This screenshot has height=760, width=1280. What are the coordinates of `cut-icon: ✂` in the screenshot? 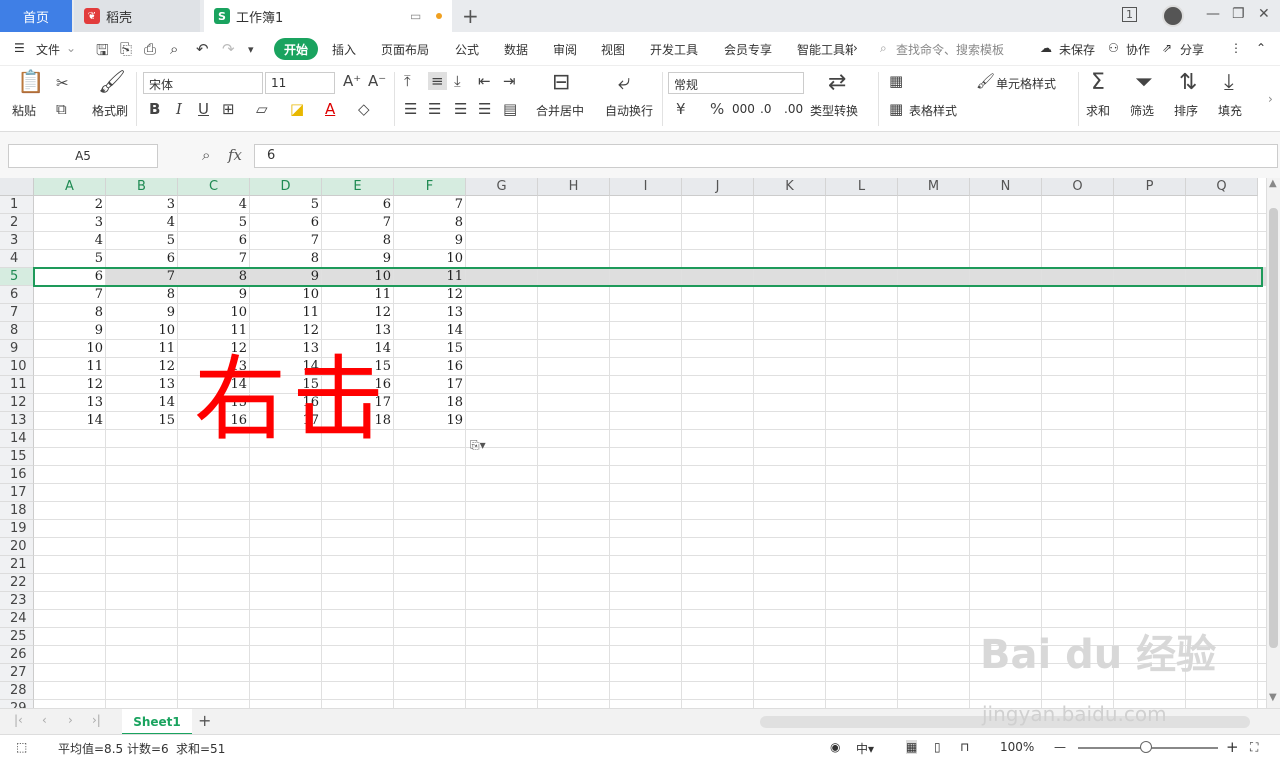 It's located at (62, 83).